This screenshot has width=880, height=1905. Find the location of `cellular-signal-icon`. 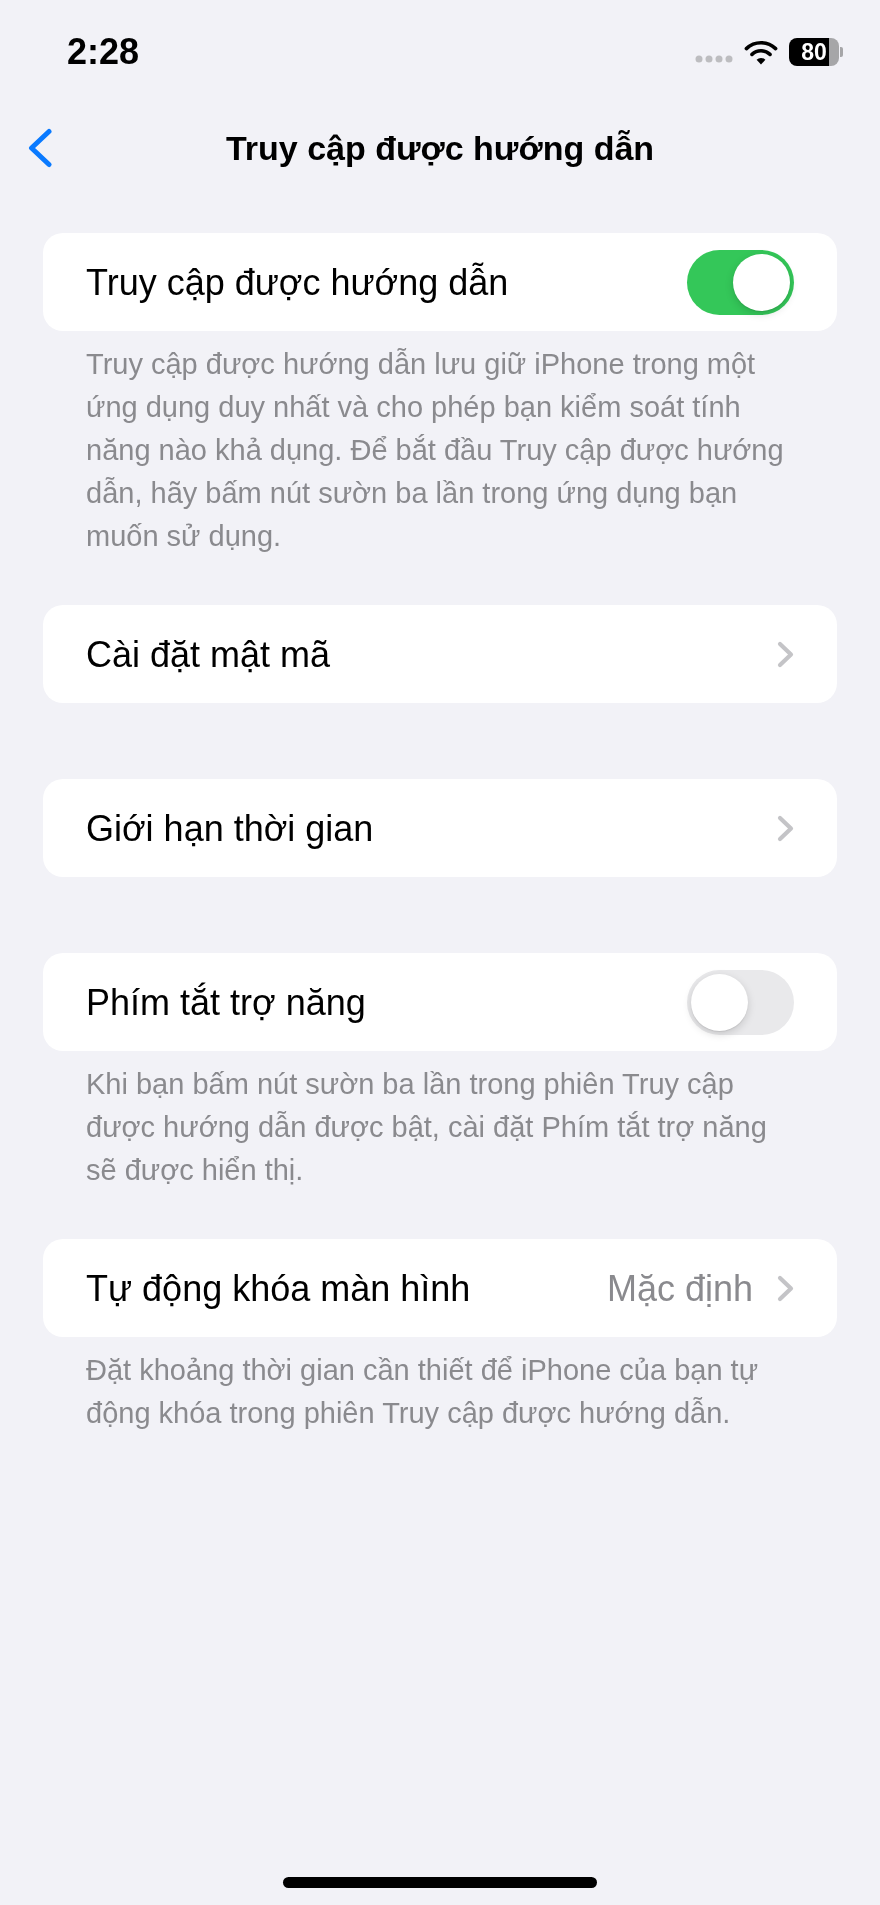

cellular-signal-icon is located at coordinates (714, 59).